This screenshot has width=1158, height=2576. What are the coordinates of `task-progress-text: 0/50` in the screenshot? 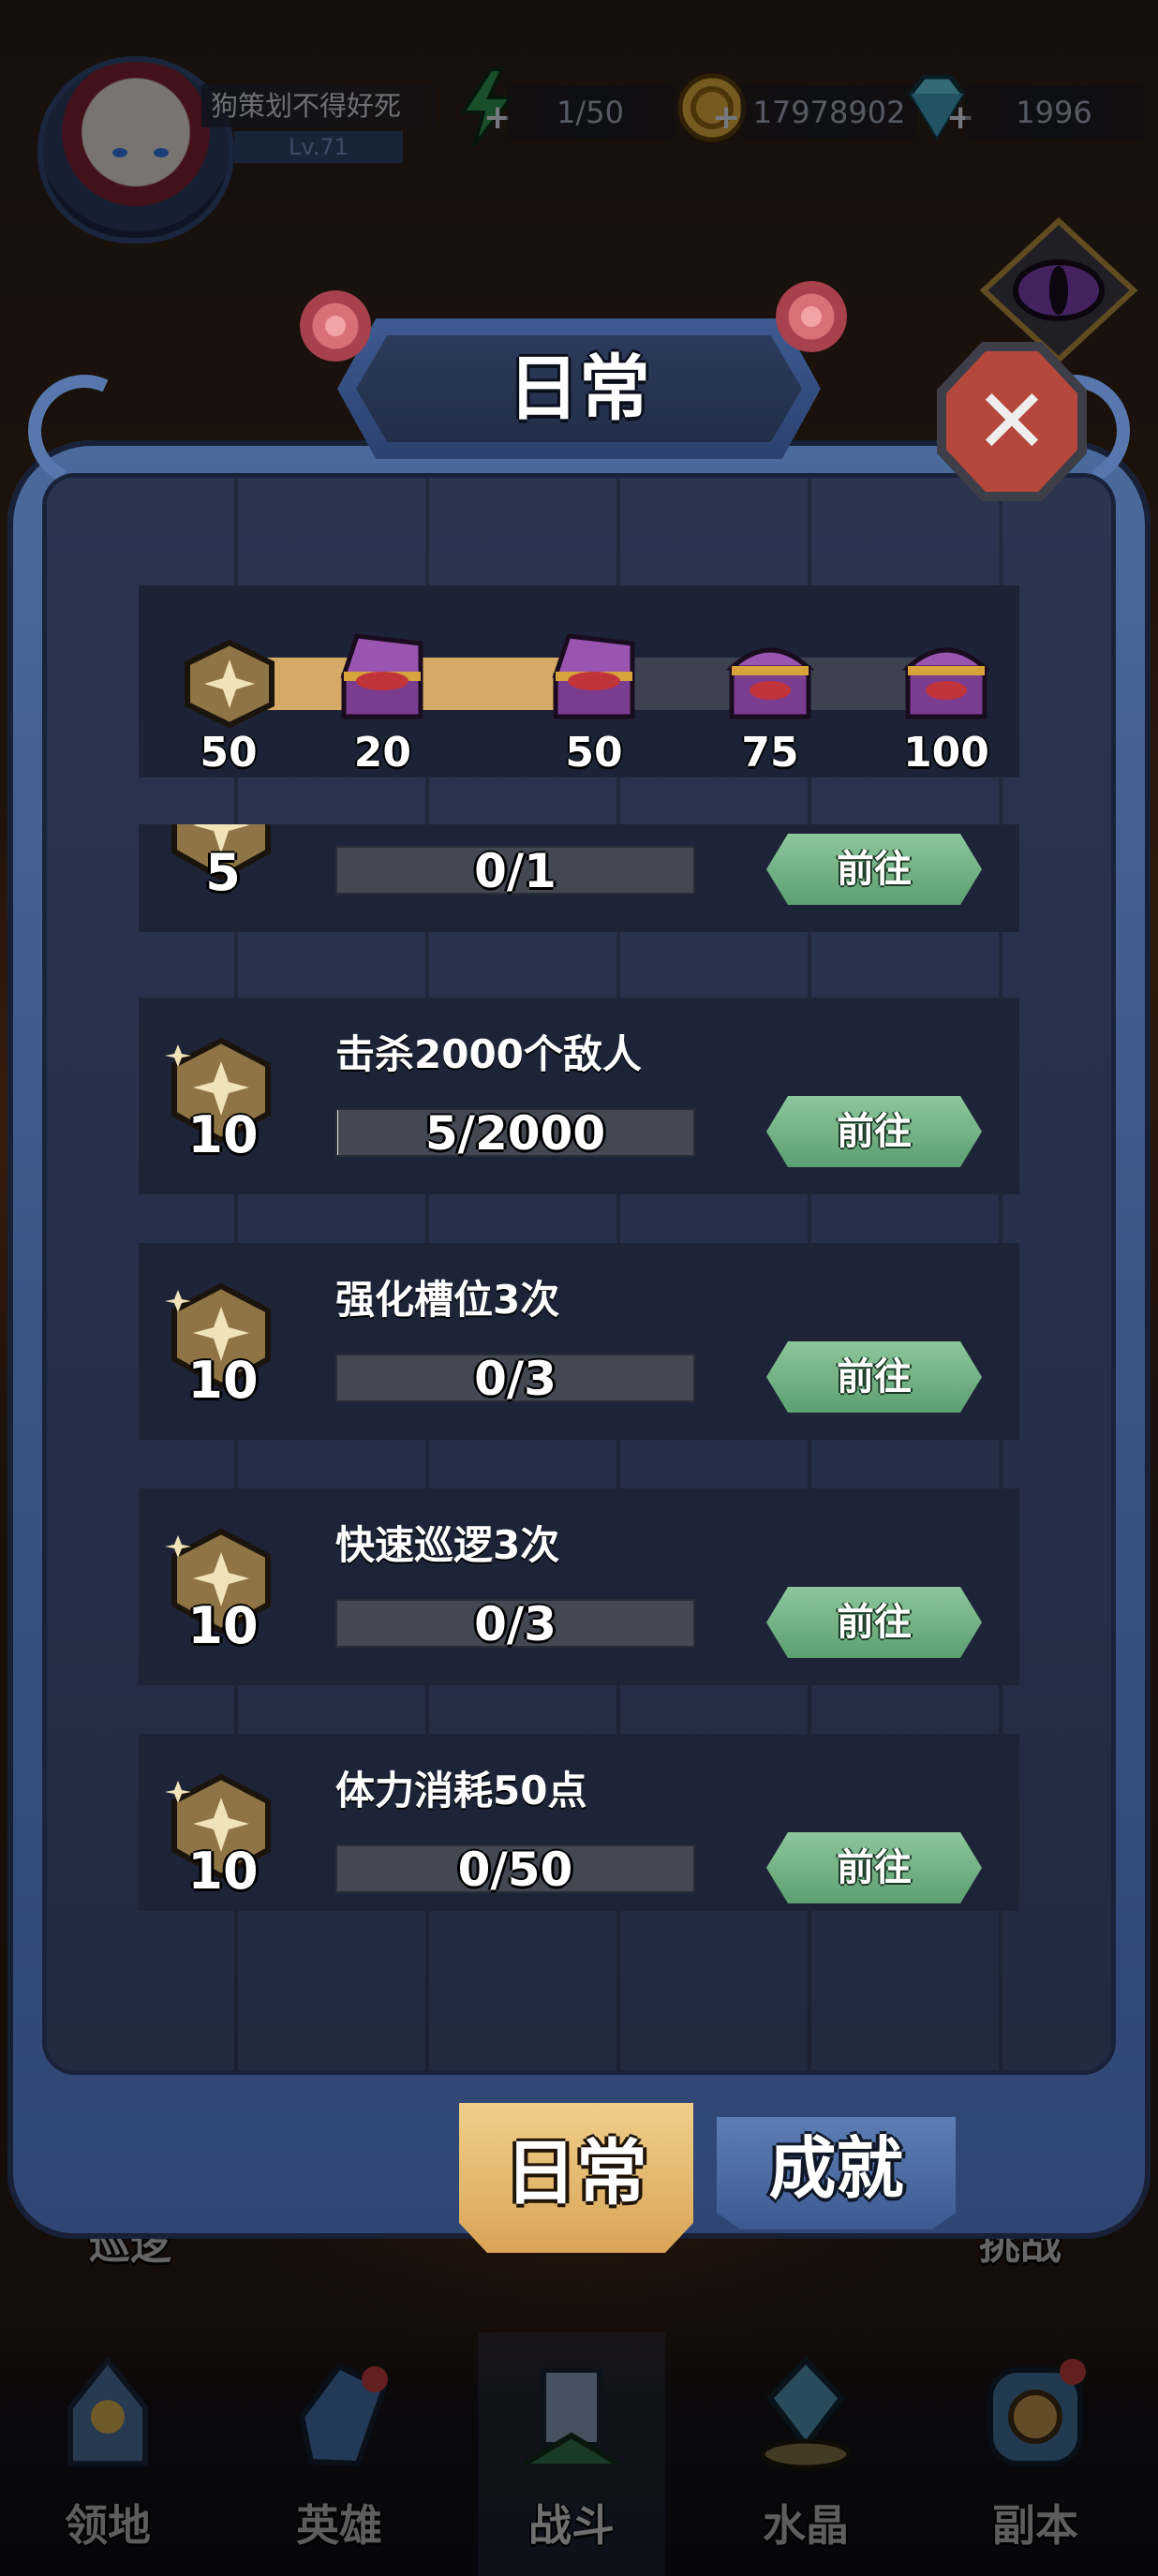 It's located at (515, 1870).